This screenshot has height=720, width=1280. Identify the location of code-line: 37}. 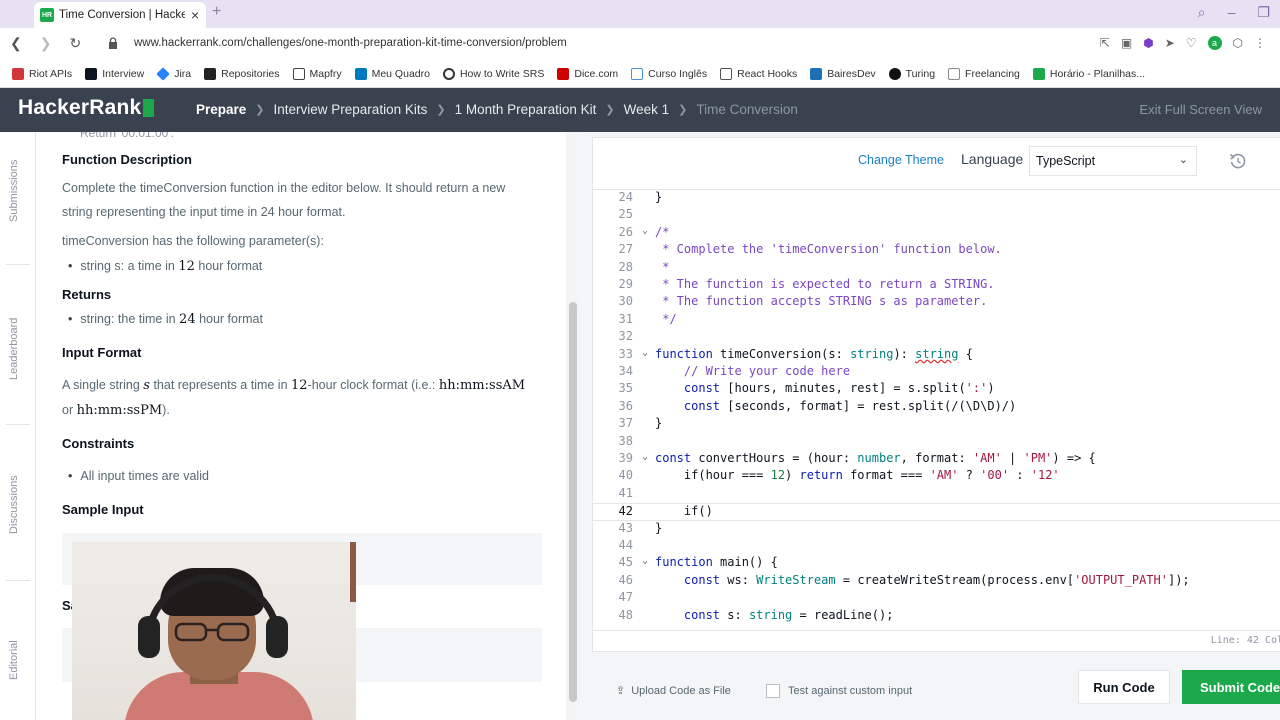
(640, 423).